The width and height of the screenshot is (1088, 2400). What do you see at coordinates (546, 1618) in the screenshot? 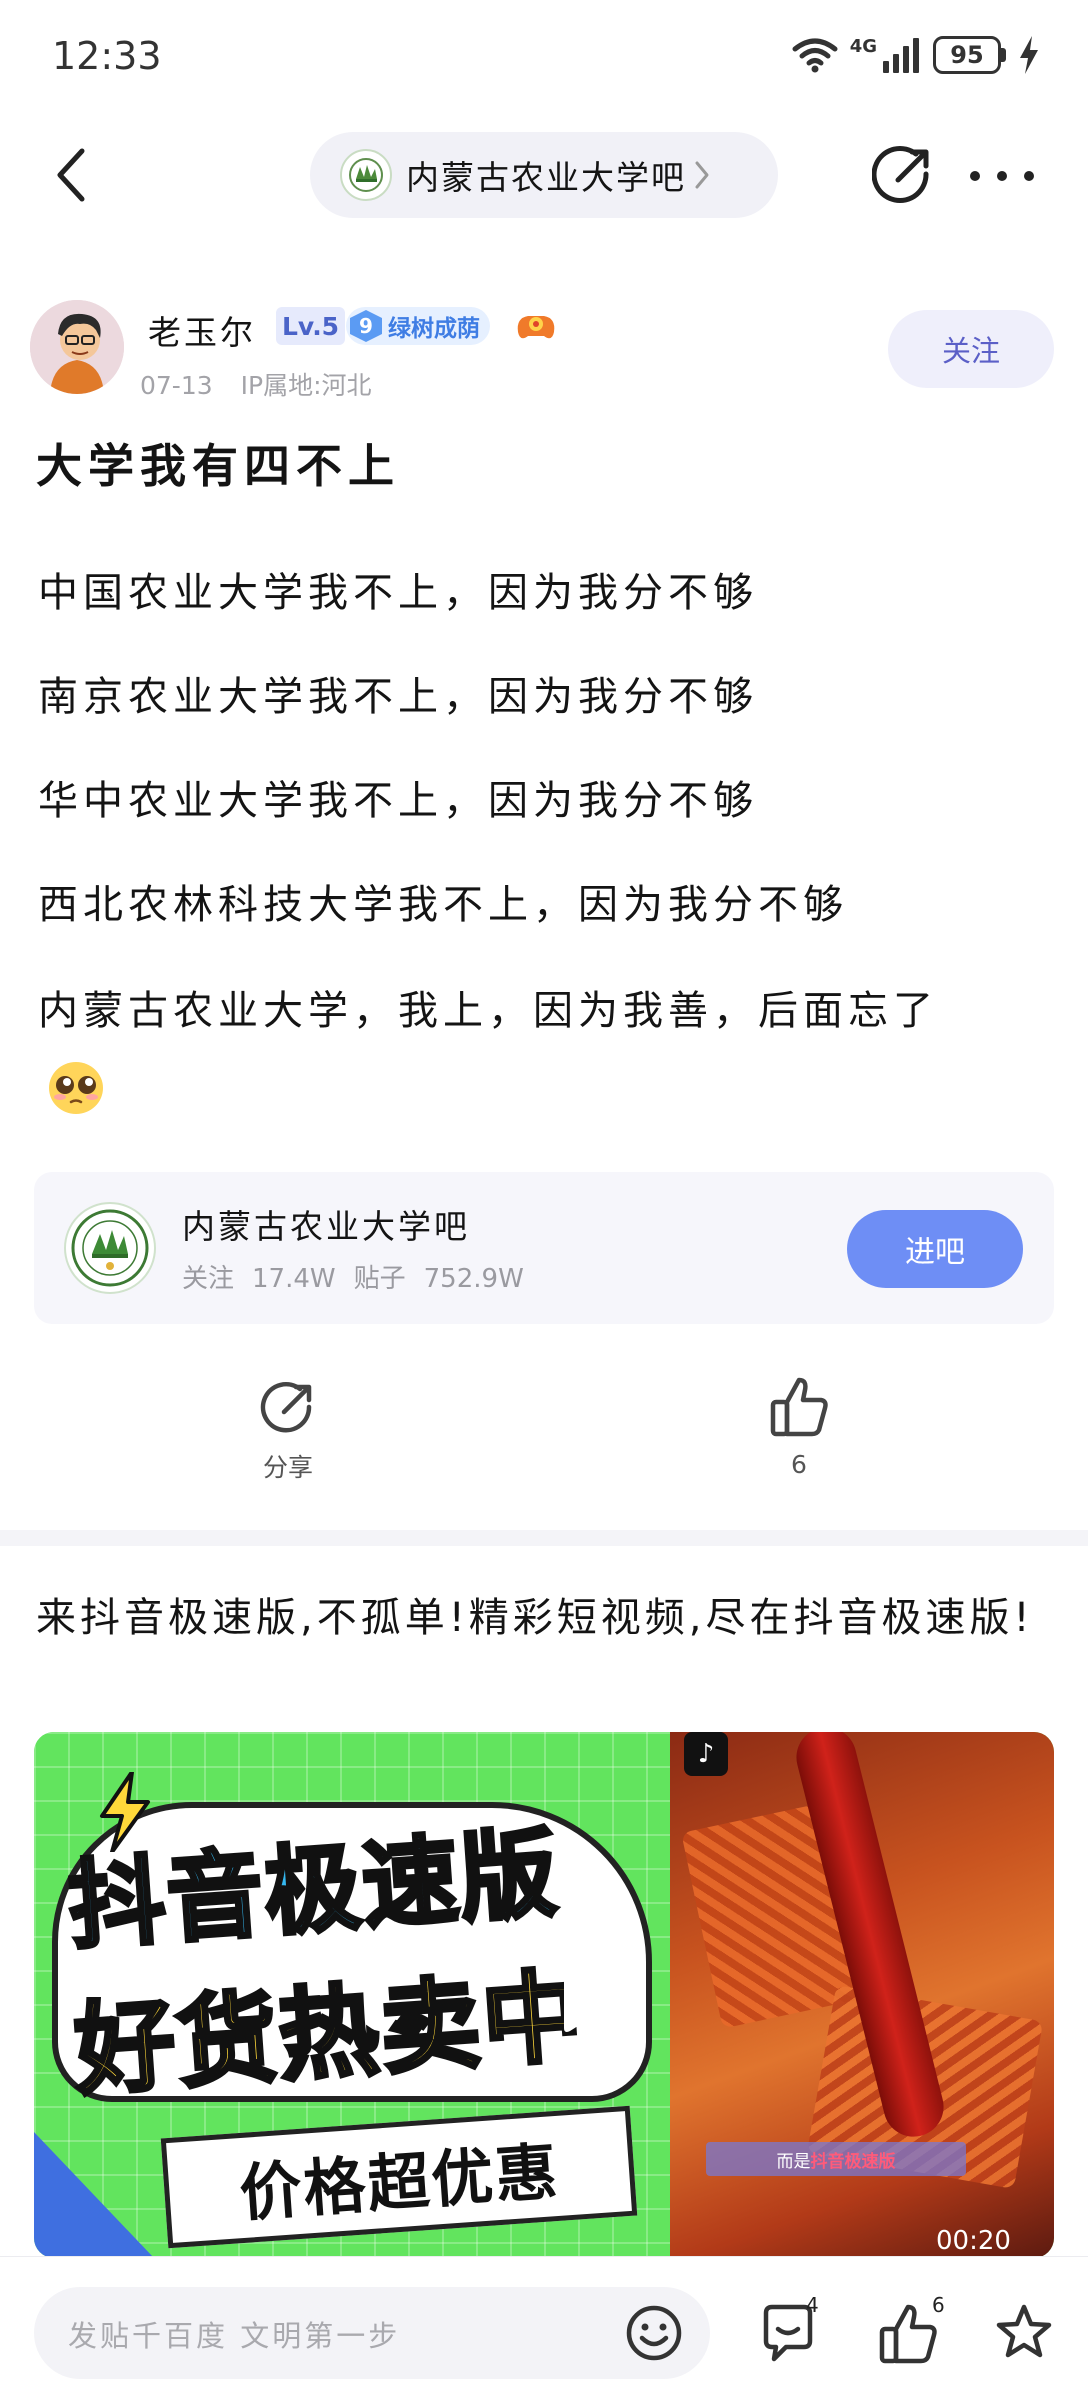
I see `ad-text: 来抖音极速版,不孤单!精彩短视频,尽在抖音极速版!` at bounding box center [546, 1618].